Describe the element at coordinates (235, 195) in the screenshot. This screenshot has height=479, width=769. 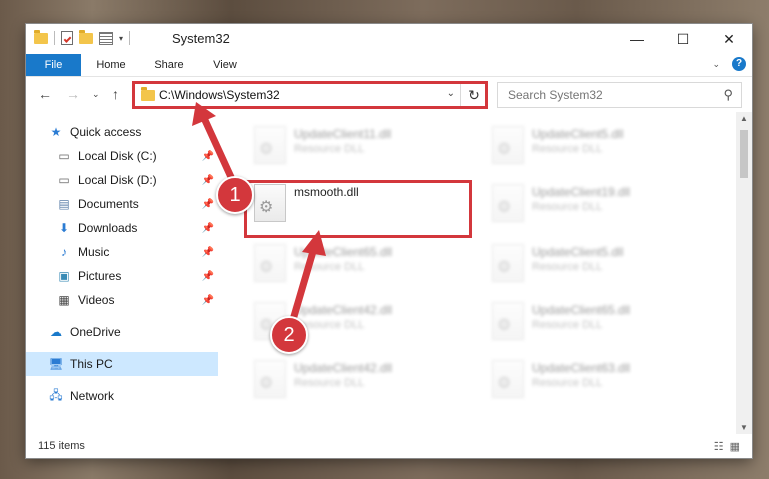
I see `step-badge-1: 1` at that location.